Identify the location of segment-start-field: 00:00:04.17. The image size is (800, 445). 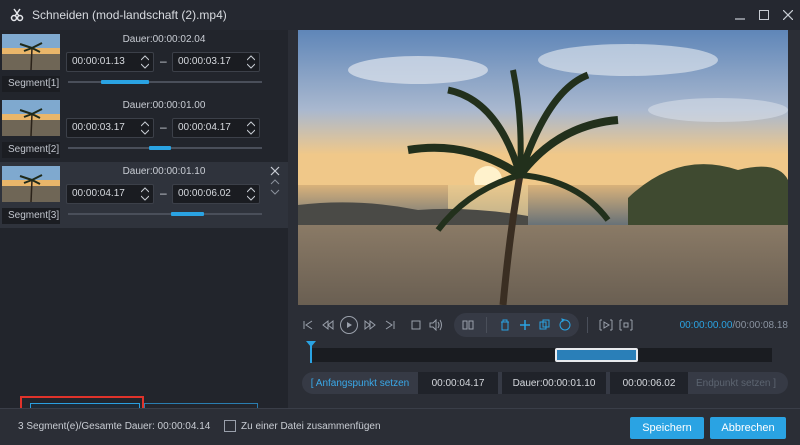
(110, 194).